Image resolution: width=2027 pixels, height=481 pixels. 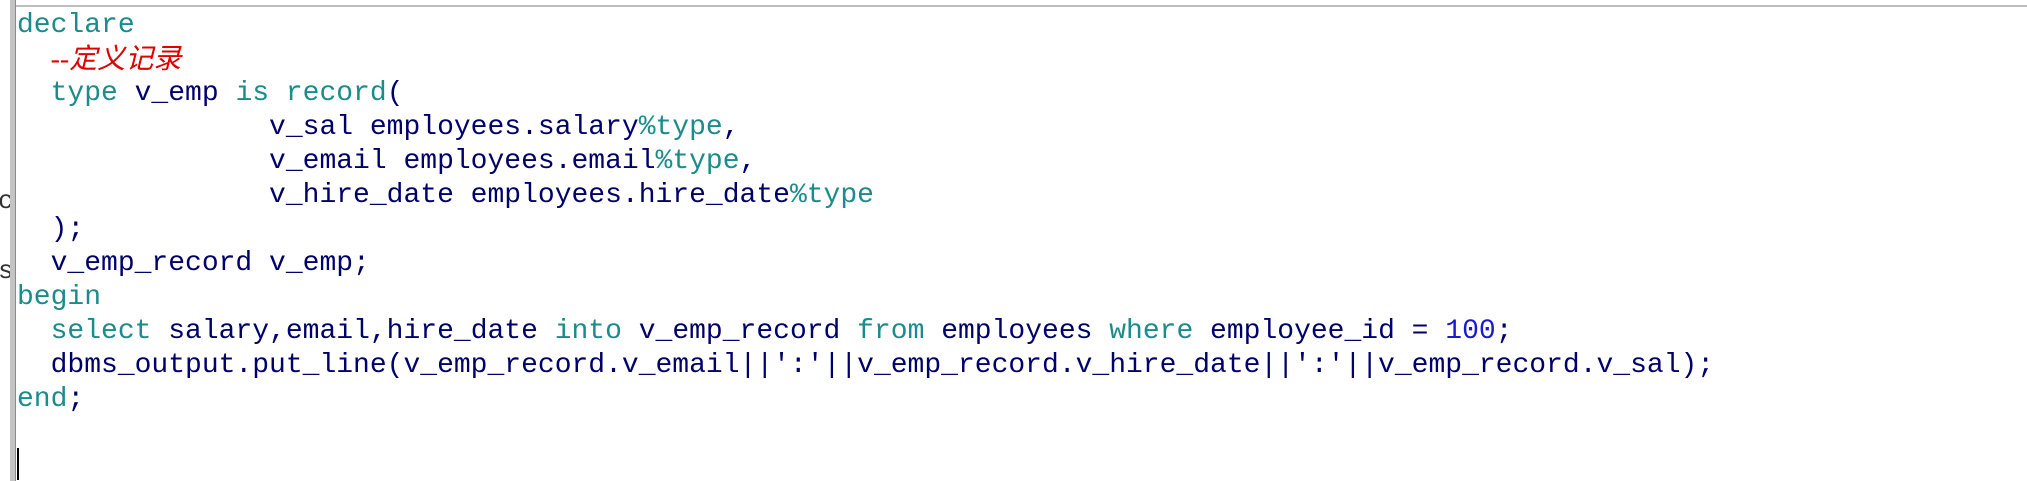 I want to click on code-line: v_hire_date employees.hire_date%type, so click(x=1022, y=196).